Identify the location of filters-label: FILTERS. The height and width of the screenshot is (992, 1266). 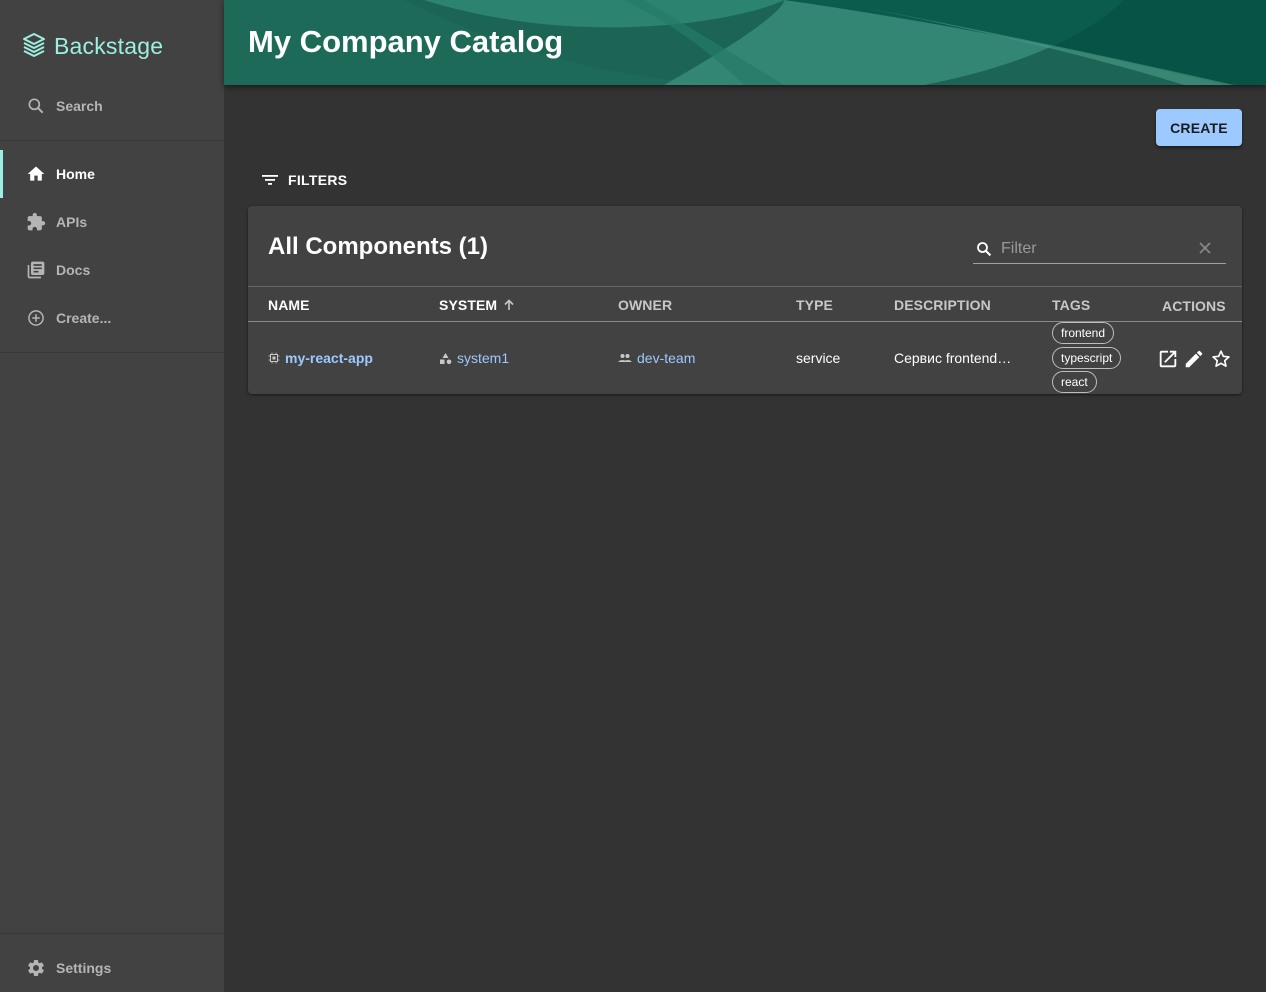
(318, 180).